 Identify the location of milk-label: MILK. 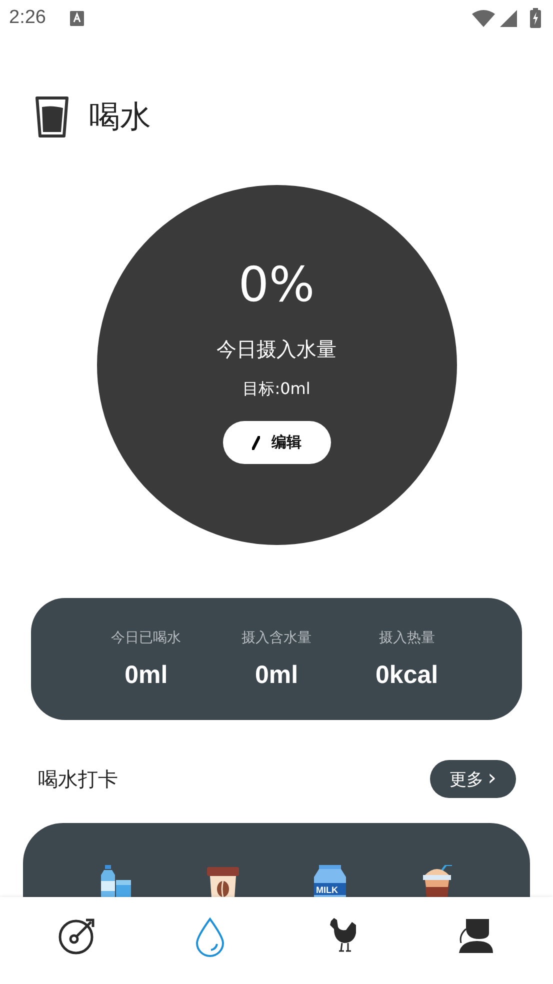
(327, 890).